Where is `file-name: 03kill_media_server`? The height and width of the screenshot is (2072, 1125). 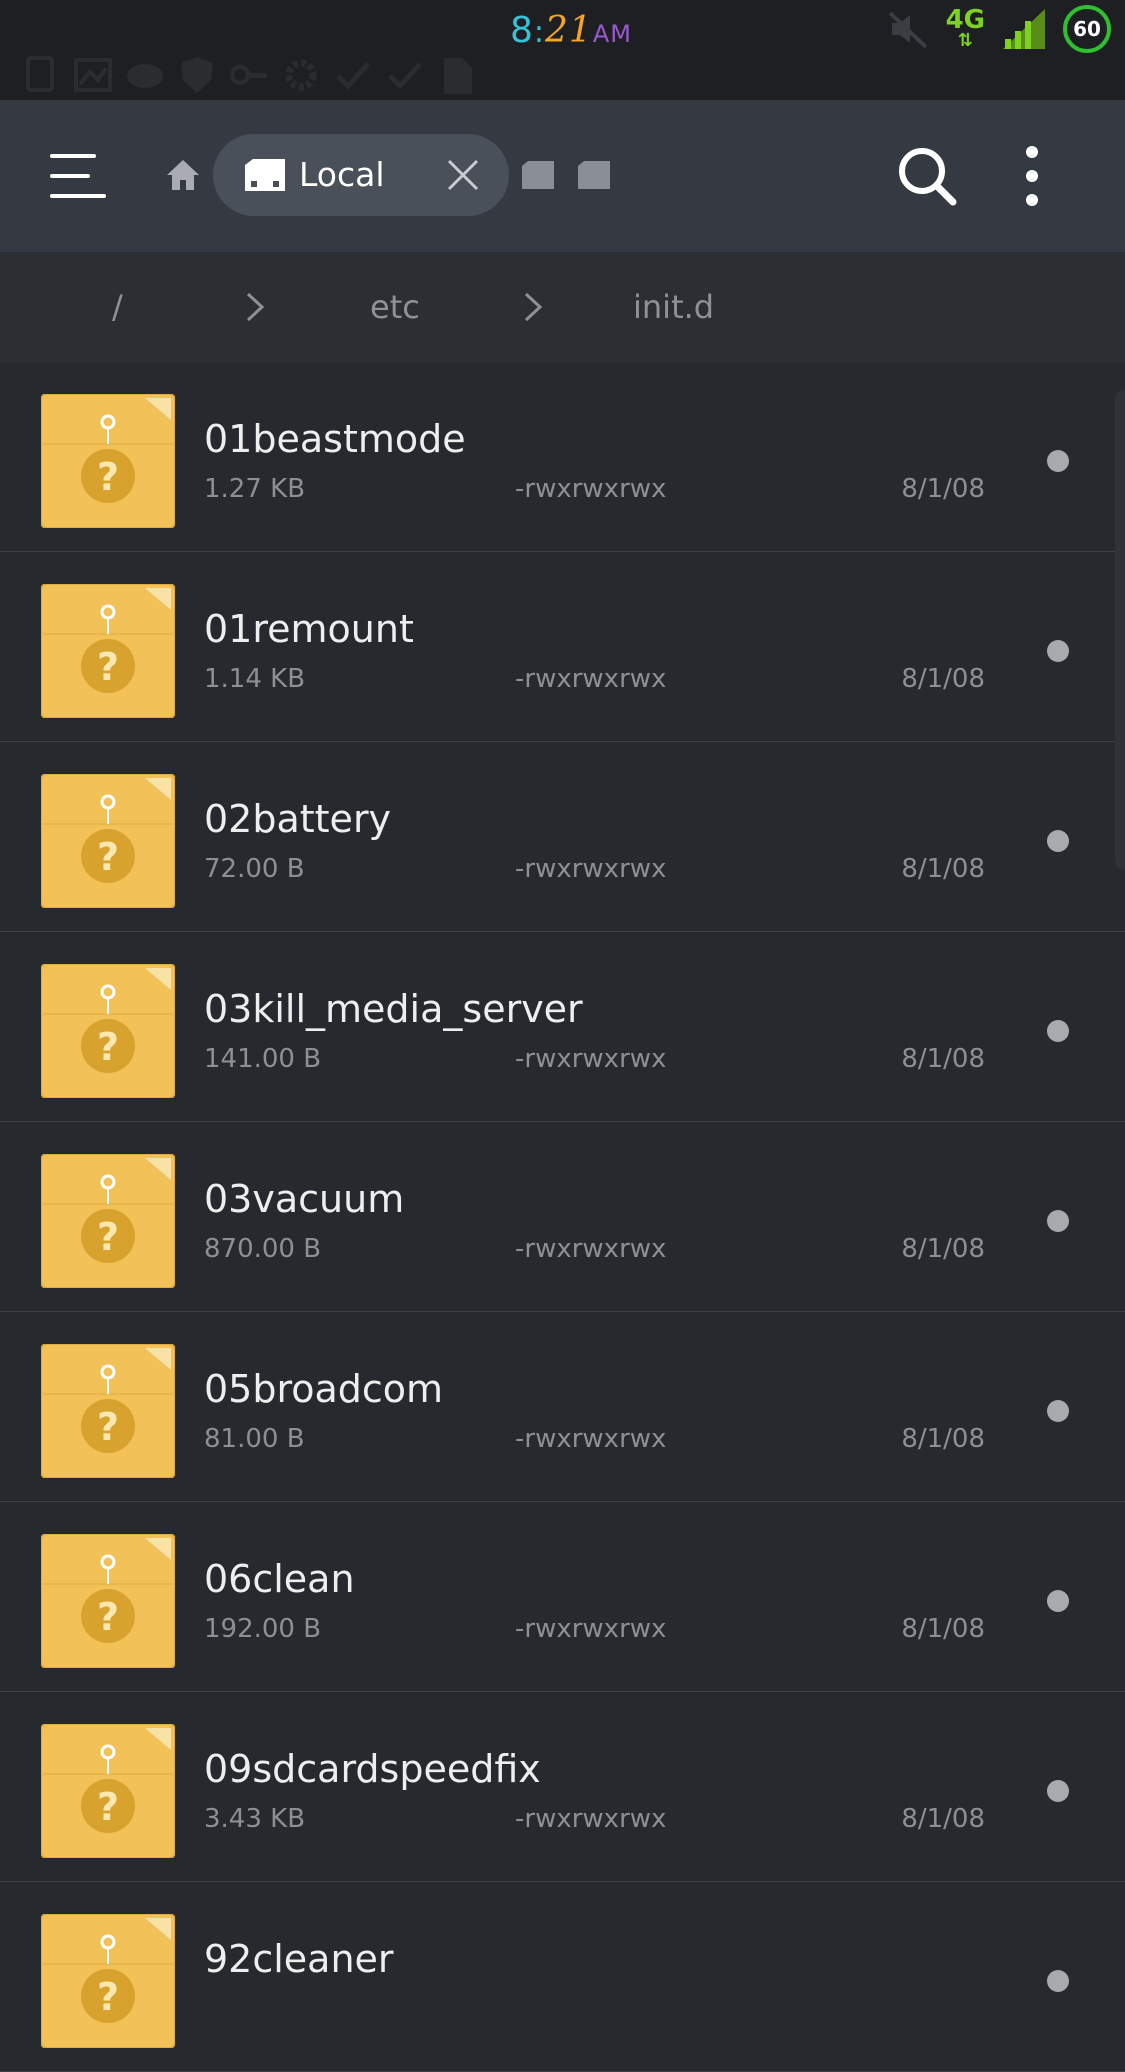 file-name: 03kill_media_server is located at coordinates (393, 1009).